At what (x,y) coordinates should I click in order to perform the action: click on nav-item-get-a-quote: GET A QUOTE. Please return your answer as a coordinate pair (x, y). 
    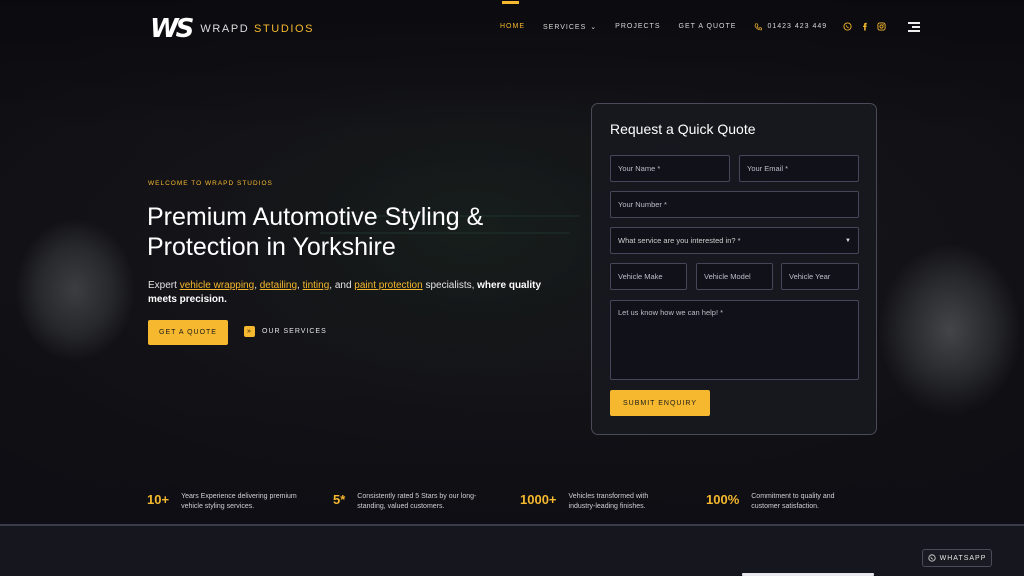
    Looking at the image, I should click on (708, 26).